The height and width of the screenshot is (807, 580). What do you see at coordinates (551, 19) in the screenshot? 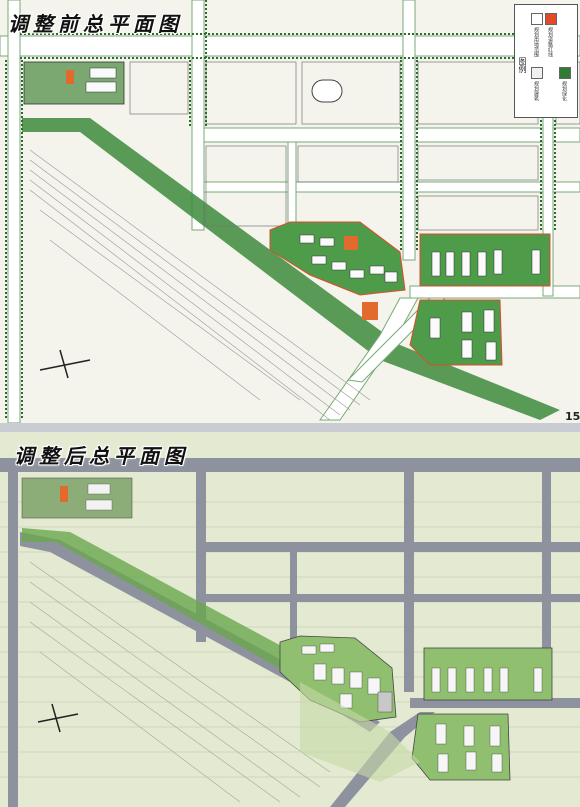
I see `legend-swatch-road` at bounding box center [551, 19].